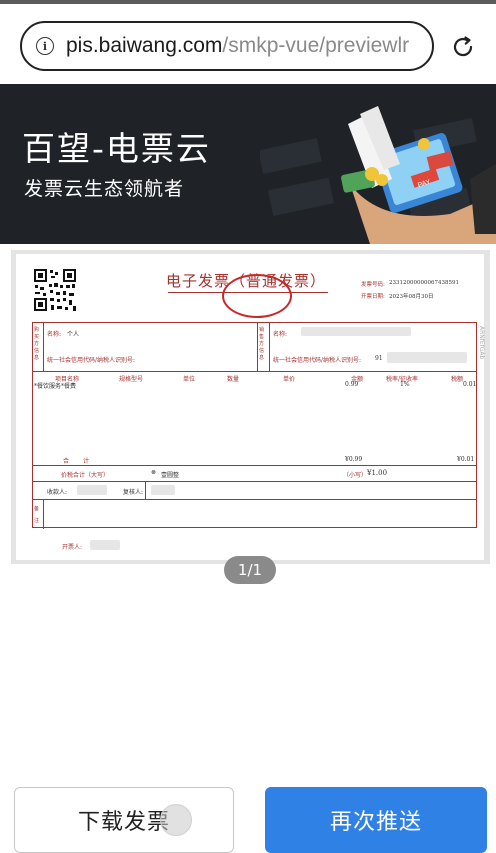 Image resolution: width=496 pixels, height=853 pixels. Describe the element at coordinates (72, 547) in the screenshot. I see `drawer-label: 开票人:` at that location.